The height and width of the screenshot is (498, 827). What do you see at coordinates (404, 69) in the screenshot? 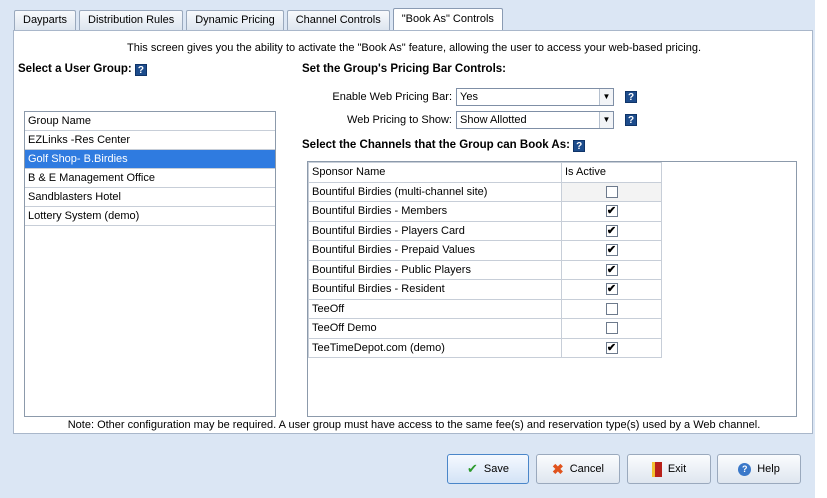
I see `pricing-bar-heading: Set the Group's Pricing Bar Controls:` at bounding box center [404, 69].